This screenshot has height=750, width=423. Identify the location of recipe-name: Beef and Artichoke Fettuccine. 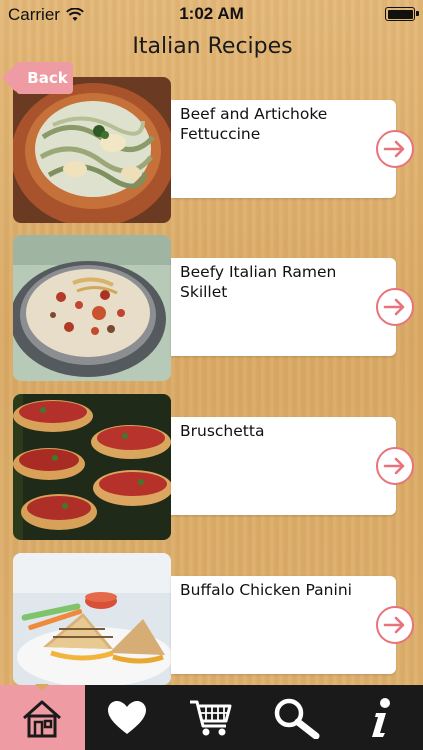
(254, 124).